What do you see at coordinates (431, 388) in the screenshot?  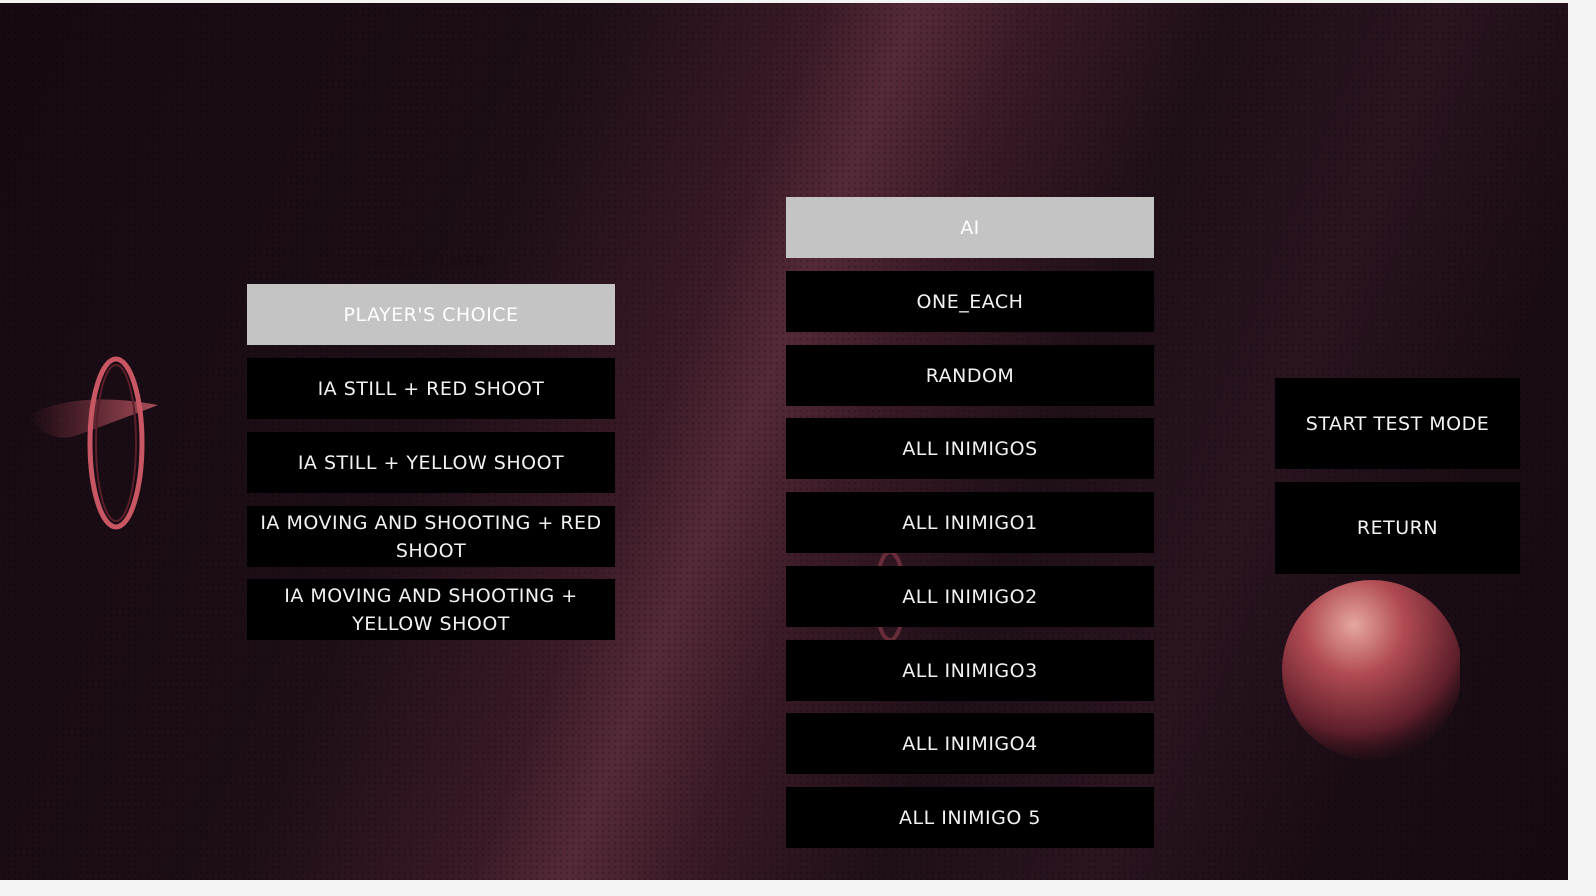 I see `player-option-ia-still-red: IA STILL + RED SHOOT` at bounding box center [431, 388].